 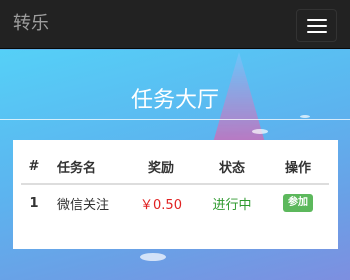 I want to click on table-header-row: # 任务名 奖励 状态 操作, so click(x=175, y=167).